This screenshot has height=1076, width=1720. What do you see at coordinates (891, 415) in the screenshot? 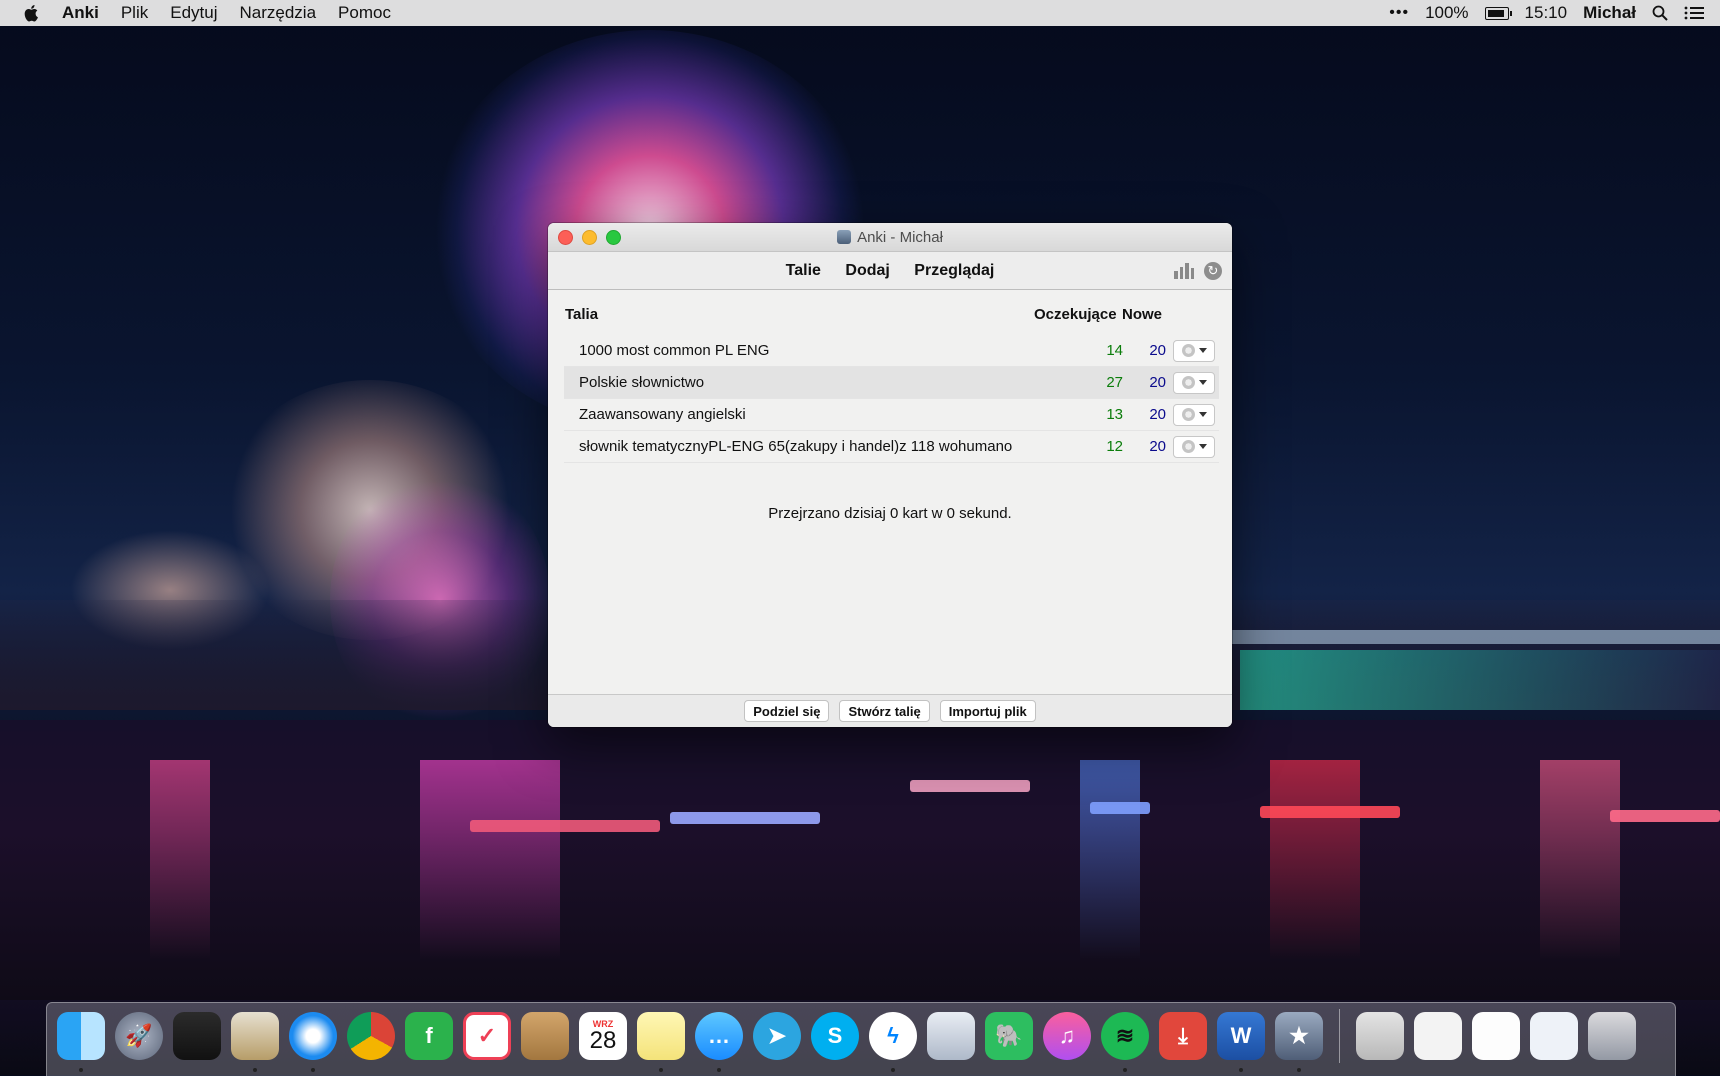
I see `deck-row: Zaawansowany angielski 13 20` at bounding box center [891, 415].